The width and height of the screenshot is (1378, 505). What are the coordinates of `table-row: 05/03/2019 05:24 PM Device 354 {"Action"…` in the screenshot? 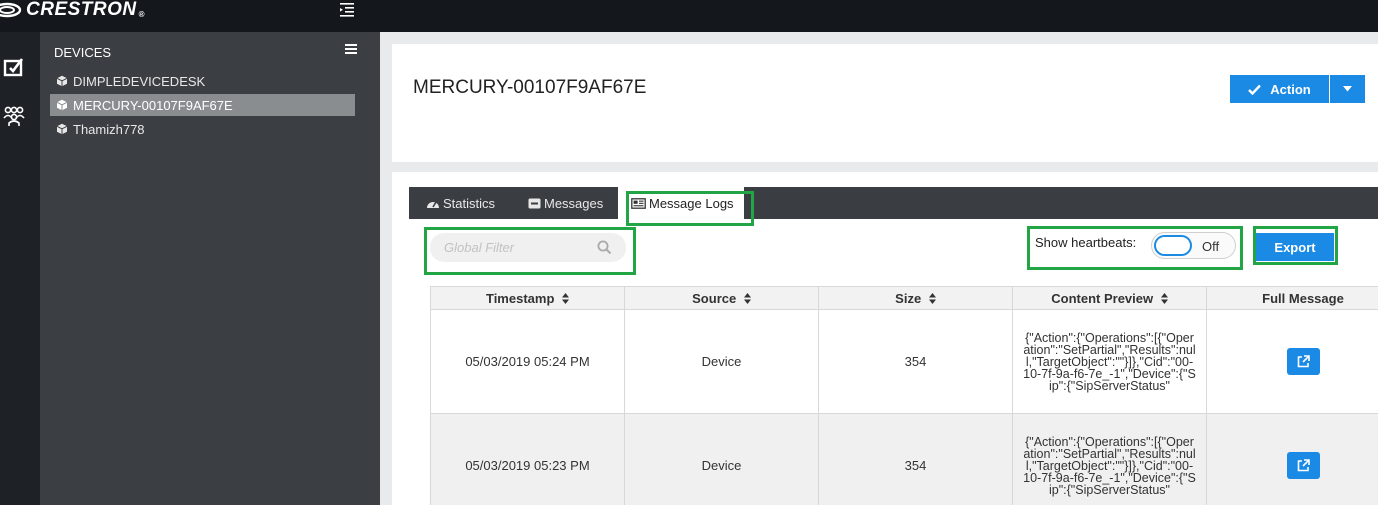 It's located at (904, 361).